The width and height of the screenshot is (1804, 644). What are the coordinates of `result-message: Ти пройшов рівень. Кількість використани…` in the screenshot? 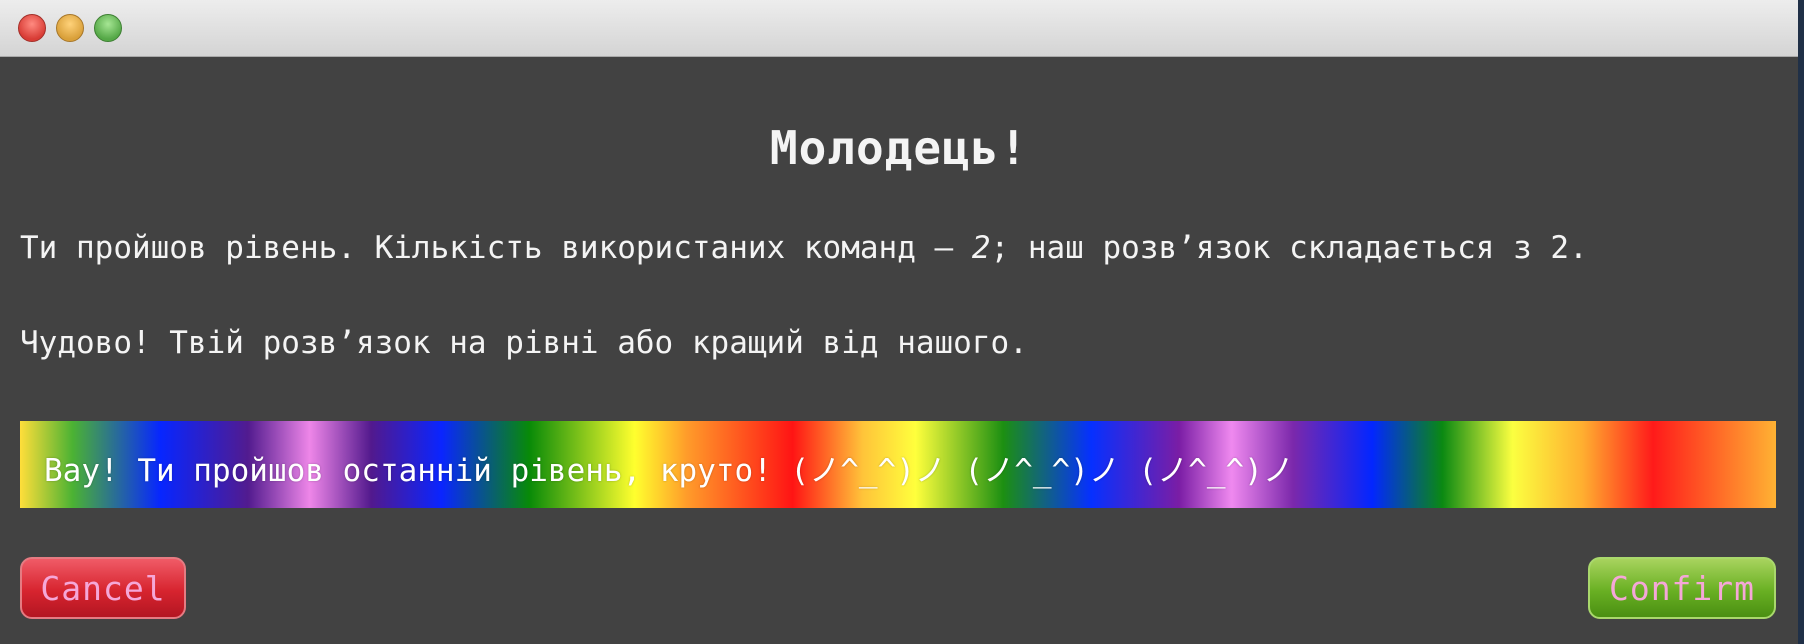 It's located at (804, 248).